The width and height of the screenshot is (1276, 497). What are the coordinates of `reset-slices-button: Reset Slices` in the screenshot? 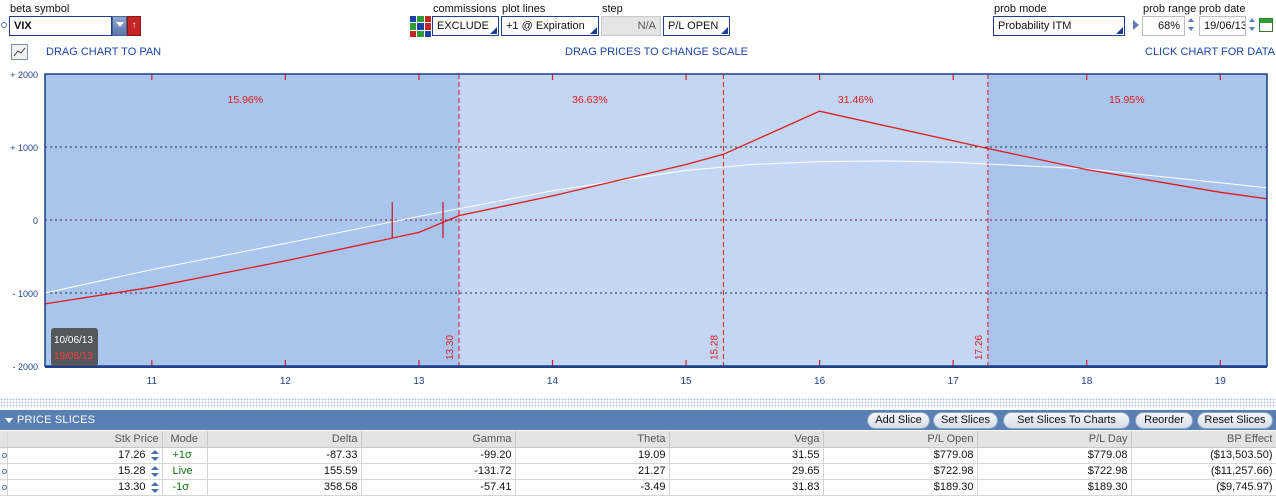 It's located at (1235, 420).